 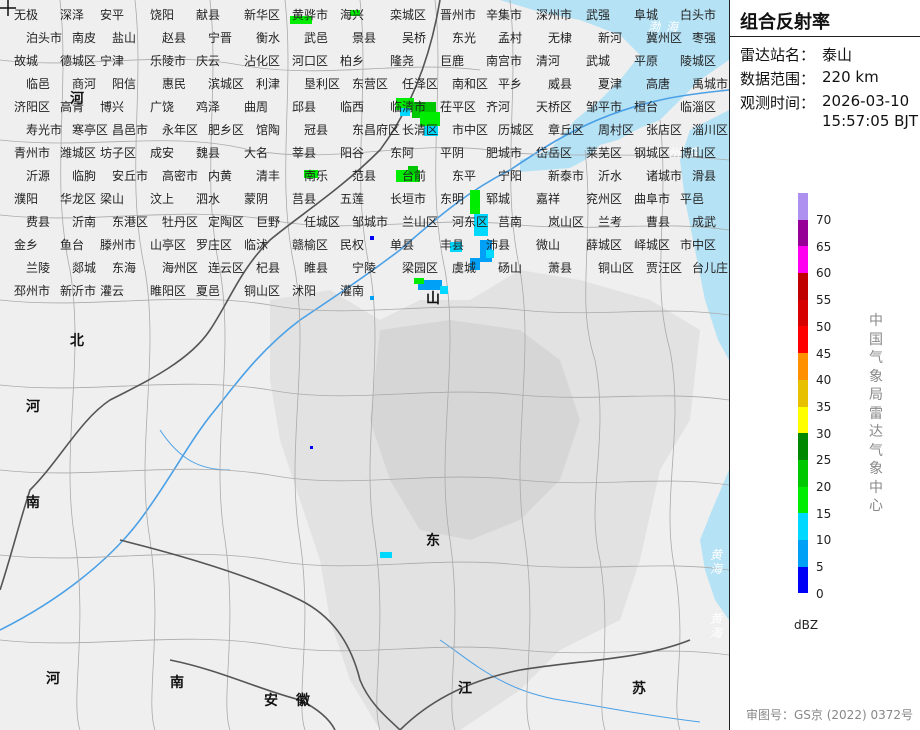 What do you see at coordinates (84, 38) in the screenshot?
I see `place-label: 南皮` at bounding box center [84, 38].